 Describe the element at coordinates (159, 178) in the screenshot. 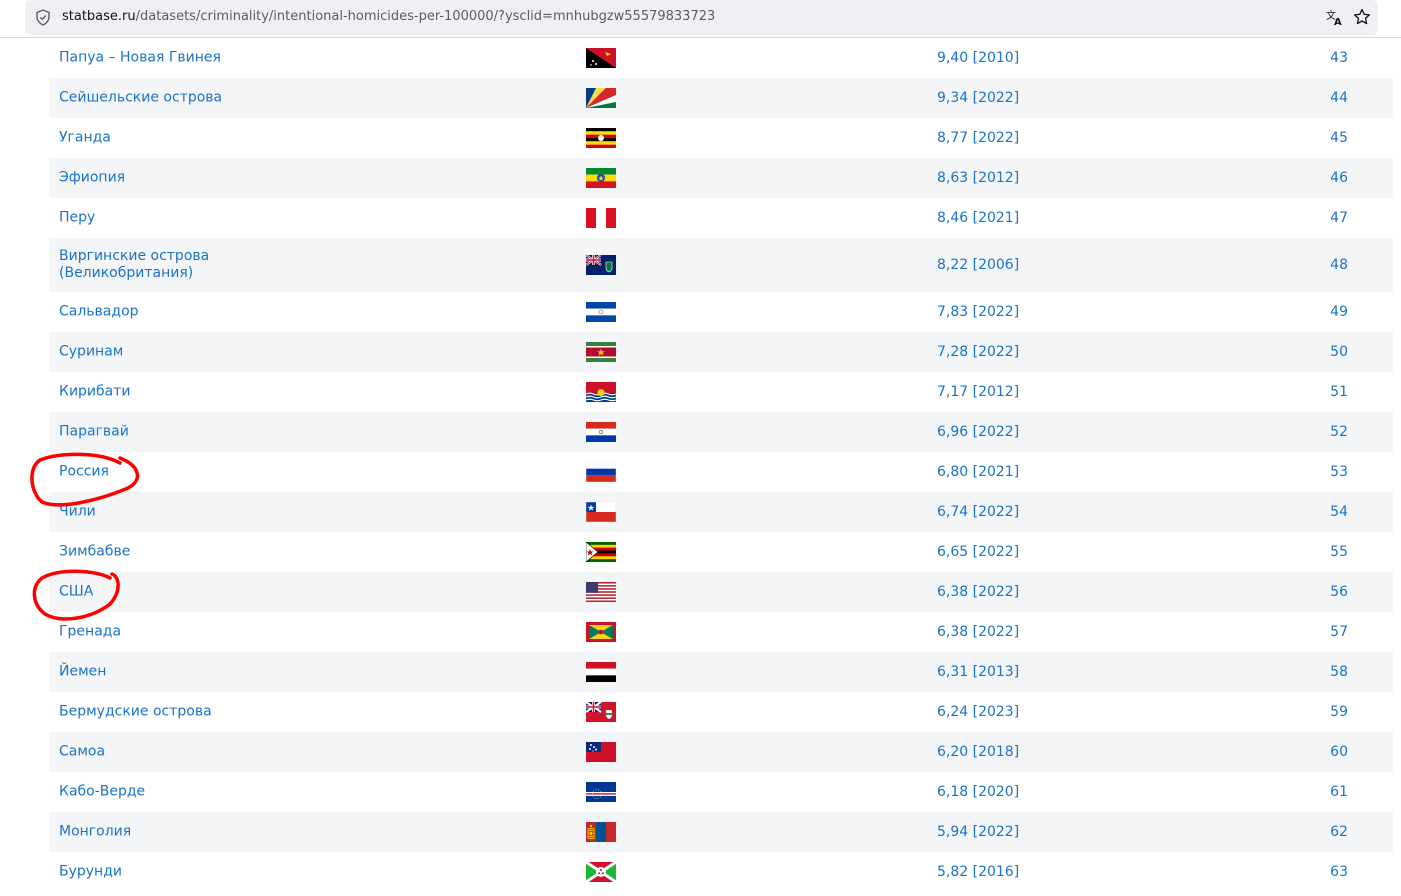

I see `country-link: Эфиопия` at that location.